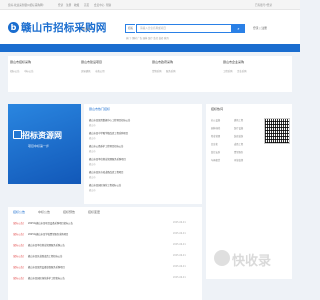 This screenshot has height=300, width=320. What do you see at coordinates (263, 5) in the screenshot?
I see `topbar-account-link: 已有账号?登录` at bounding box center [263, 5].